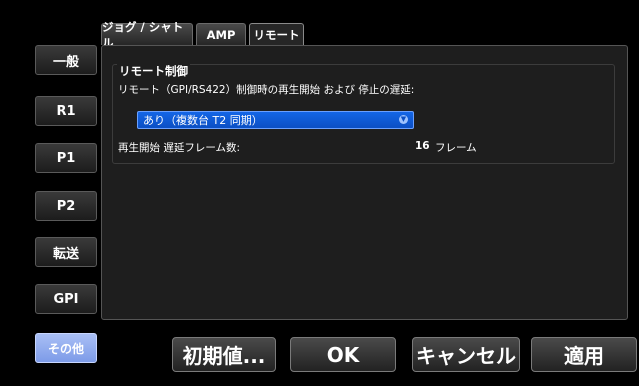  I want to click on delay-frames-unit: フレーム, so click(456, 148).